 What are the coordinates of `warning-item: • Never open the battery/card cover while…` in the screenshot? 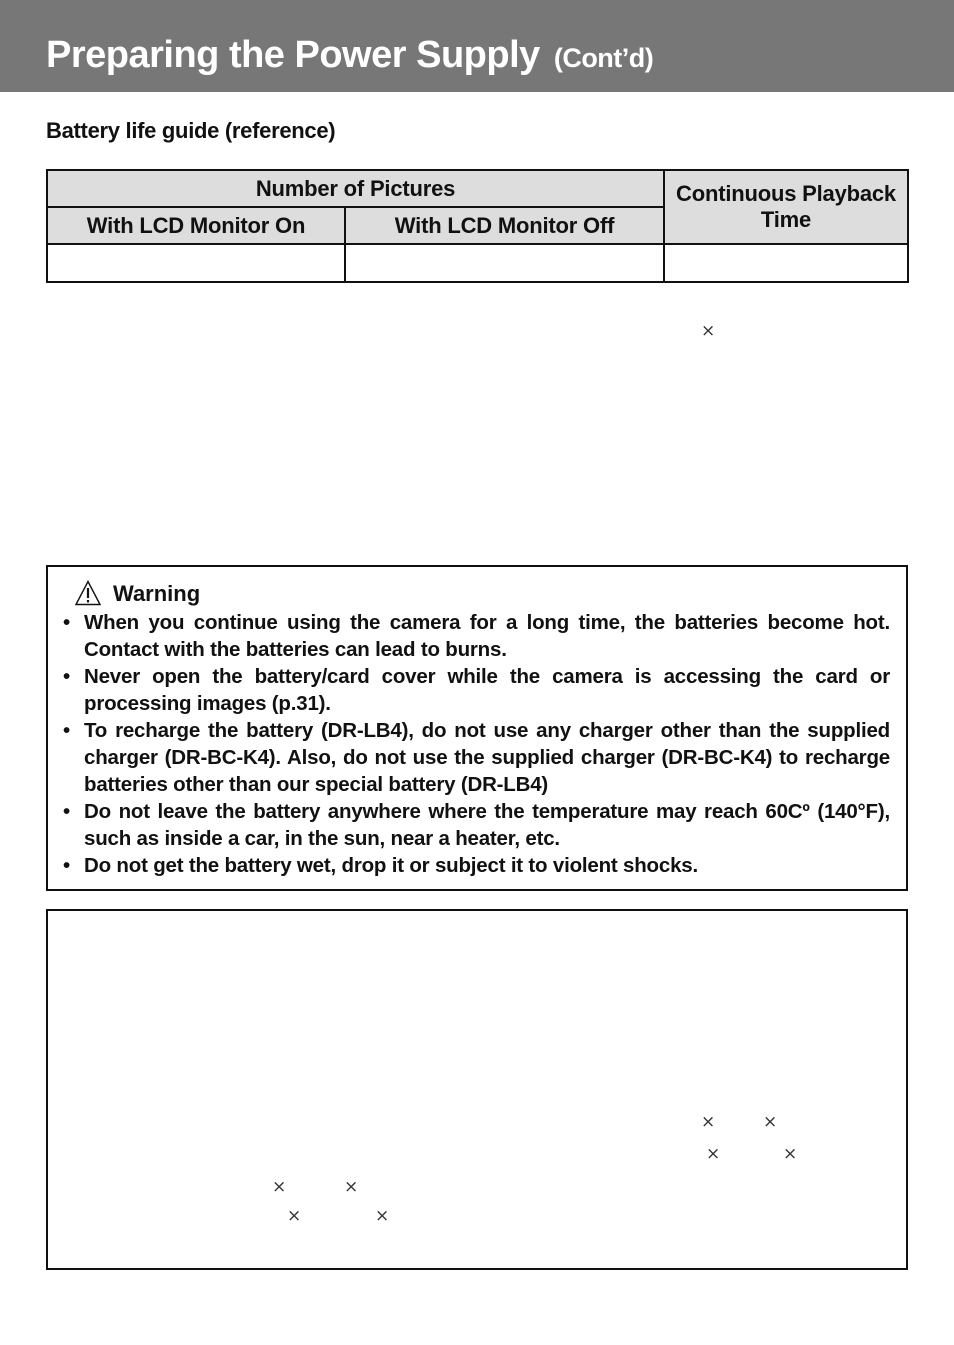 It's located at (476, 690).